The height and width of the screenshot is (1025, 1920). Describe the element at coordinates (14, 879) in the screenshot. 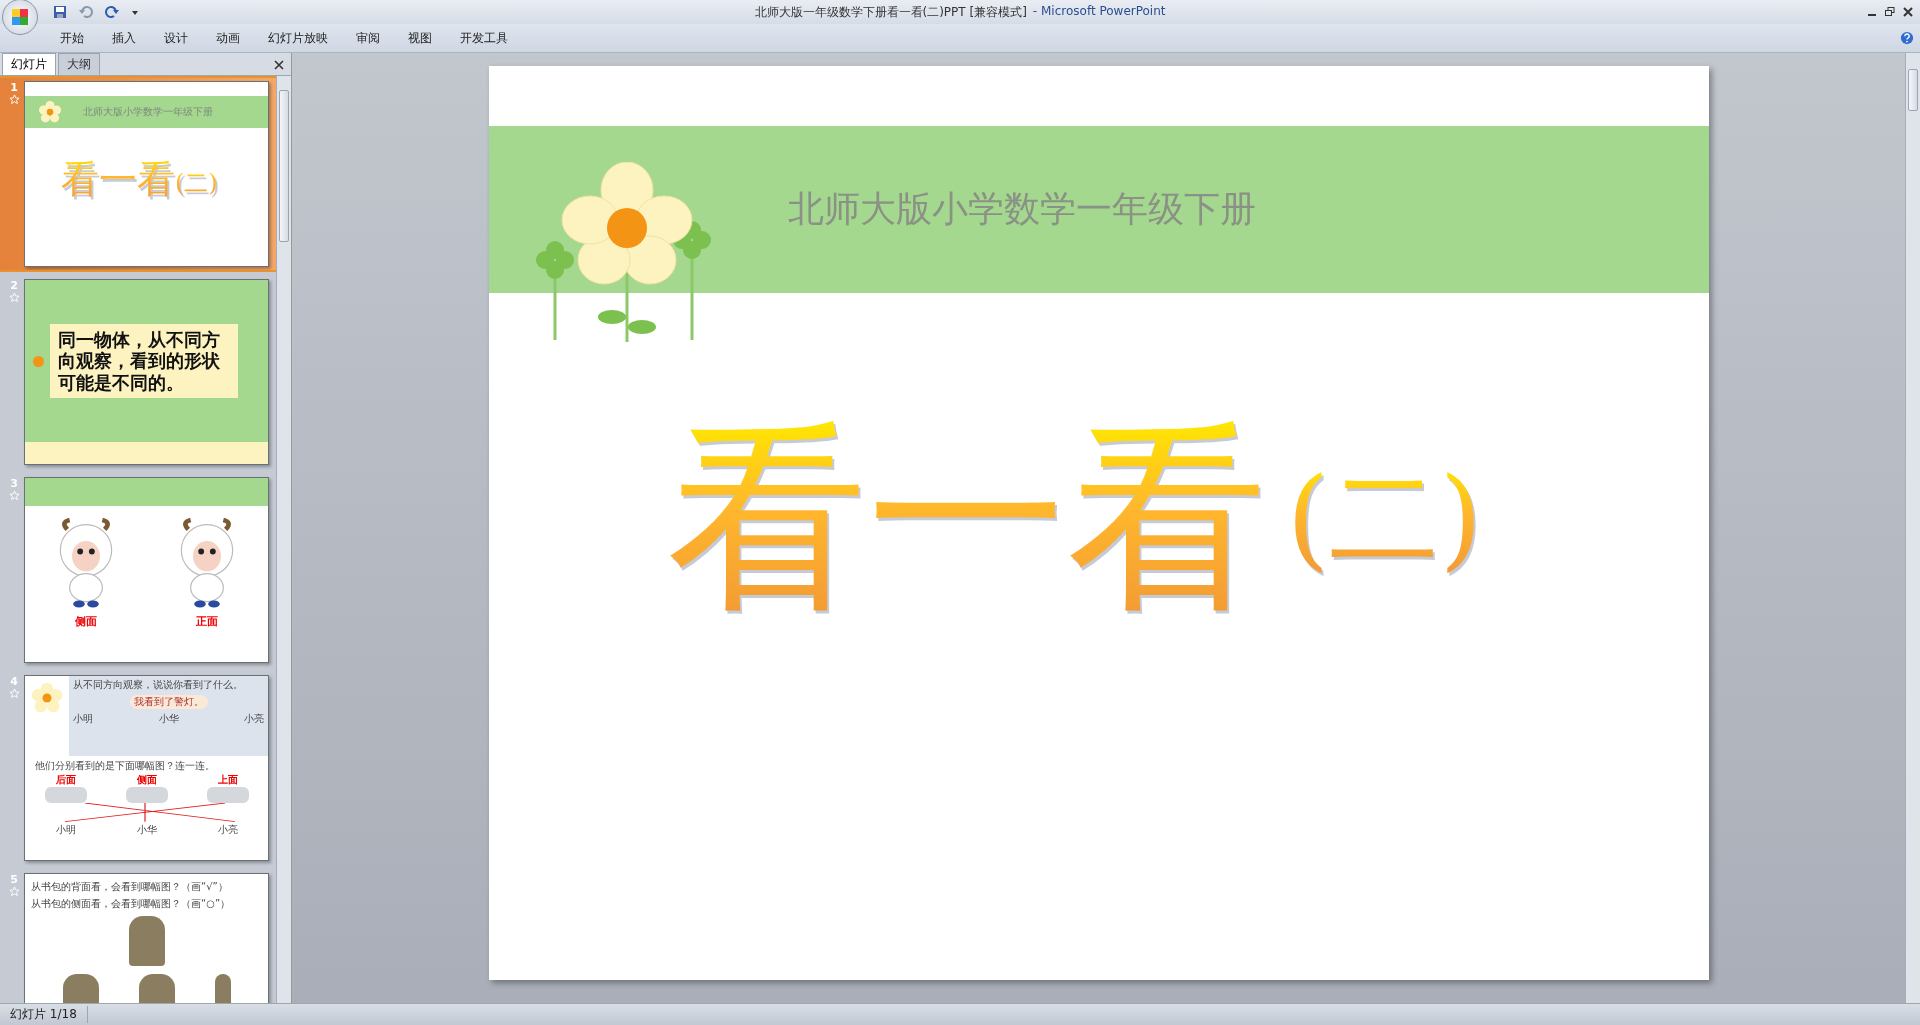

I see `slide-number: 5` at that location.